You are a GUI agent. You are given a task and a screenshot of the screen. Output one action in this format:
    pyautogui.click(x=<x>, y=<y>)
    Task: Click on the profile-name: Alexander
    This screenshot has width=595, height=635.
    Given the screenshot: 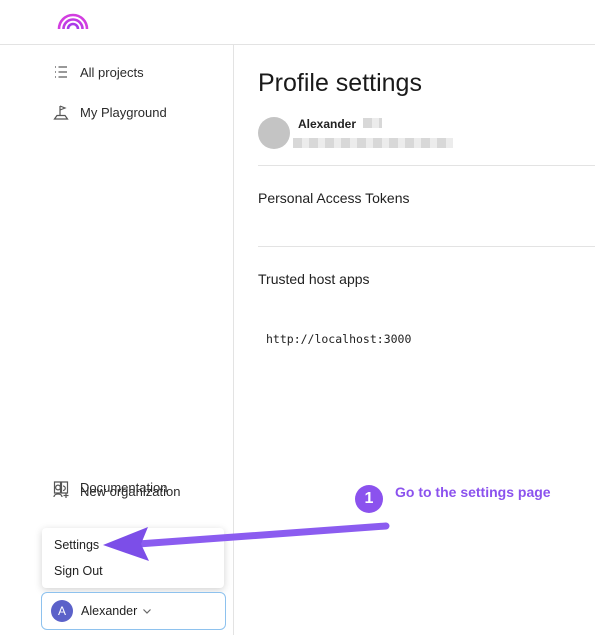 What is the action you would take?
    pyautogui.click(x=327, y=124)
    